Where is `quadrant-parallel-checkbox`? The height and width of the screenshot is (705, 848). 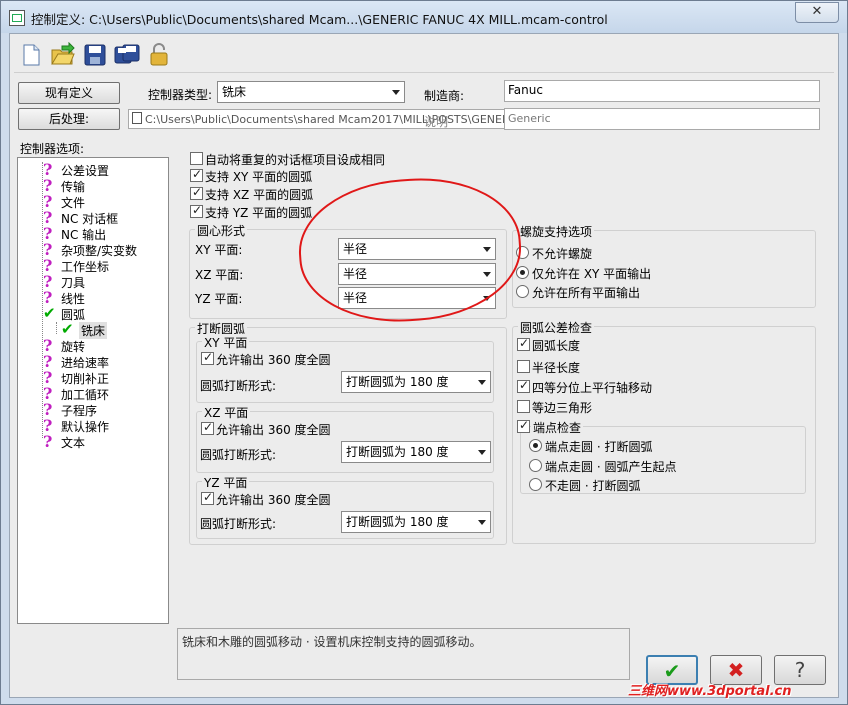
quadrant-parallel-checkbox is located at coordinates (523, 385).